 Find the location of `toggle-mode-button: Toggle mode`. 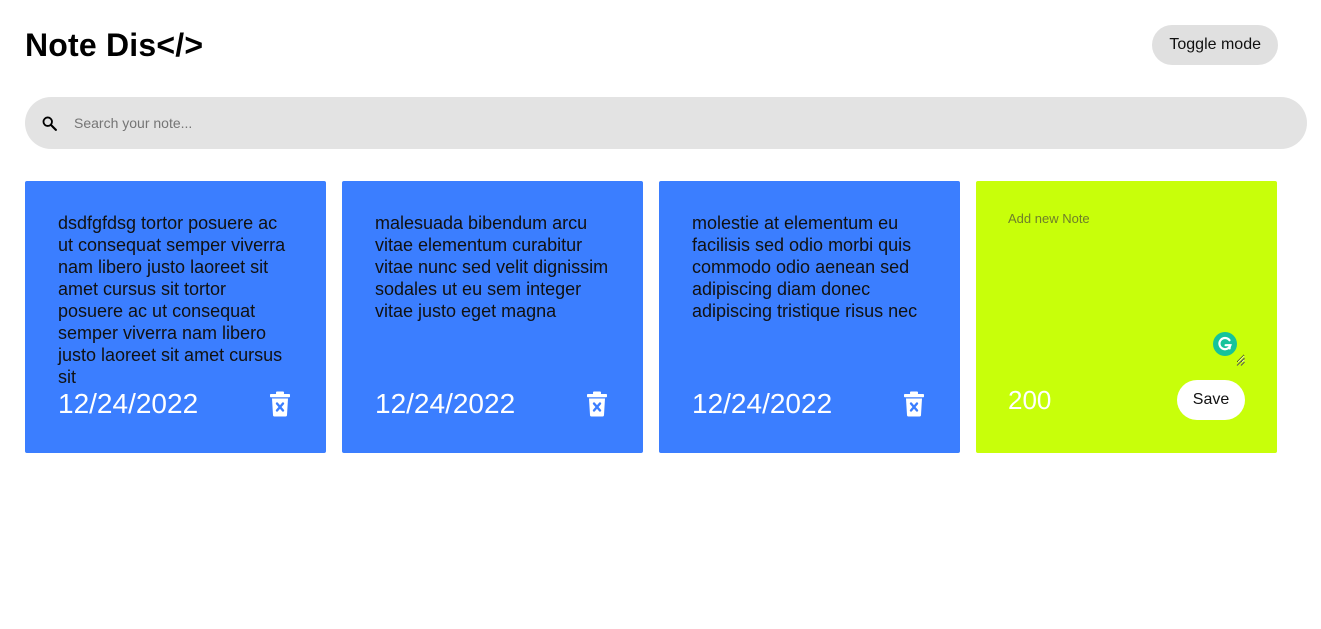

toggle-mode-button: Toggle mode is located at coordinates (1215, 45).